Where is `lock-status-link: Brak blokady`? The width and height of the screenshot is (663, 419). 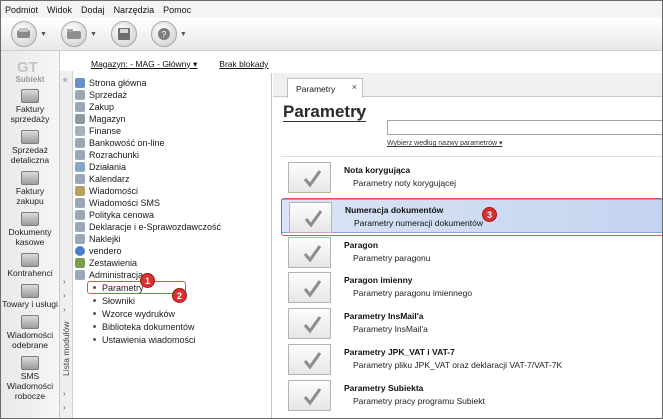
lock-status-link: Brak blokady is located at coordinates (243, 64).